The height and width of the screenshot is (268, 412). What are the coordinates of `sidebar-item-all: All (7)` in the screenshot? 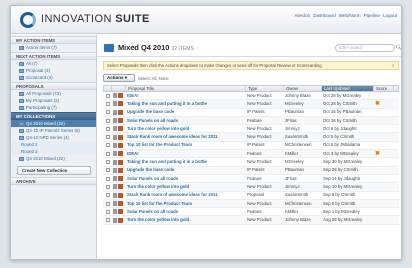 It's located at (53, 63).